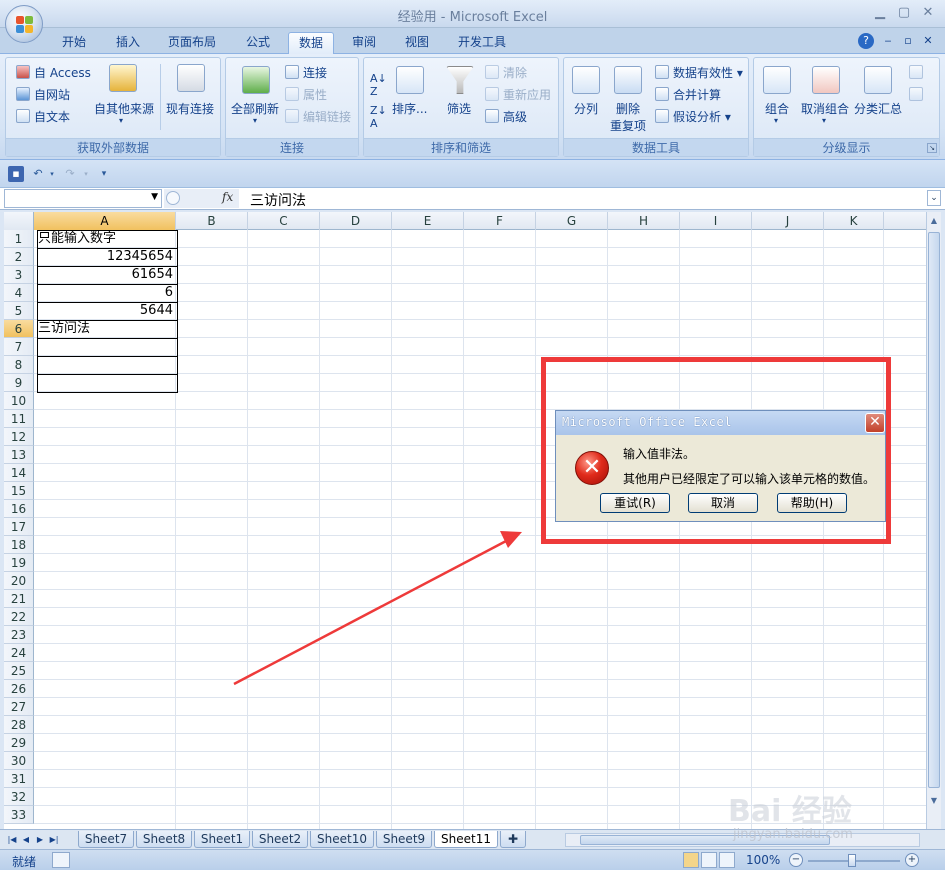 The height and width of the screenshot is (870, 945). Describe the element at coordinates (19, 491) in the screenshot. I see `row-header-15: 15` at that location.